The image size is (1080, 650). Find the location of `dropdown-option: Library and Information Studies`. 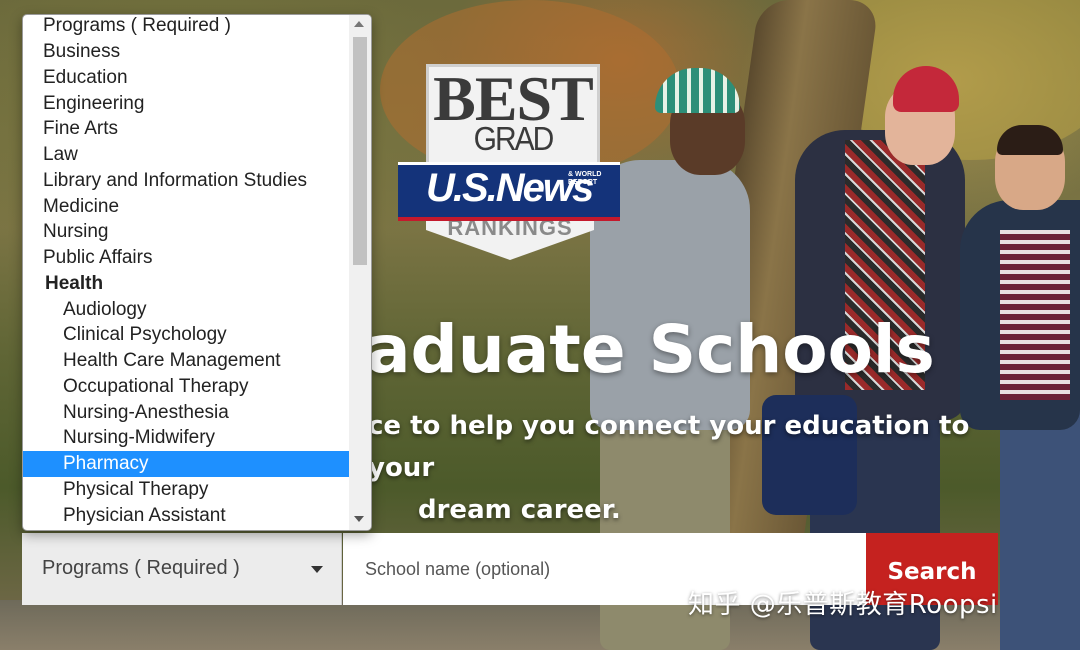

dropdown-option: Library and Information Studies is located at coordinates (186, 181).